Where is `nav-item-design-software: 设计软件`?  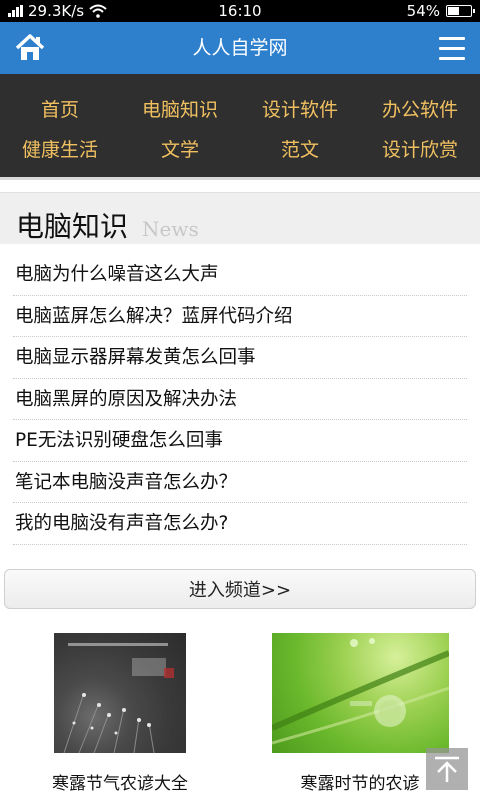 nav-item-design-software: 设计软件 is located at coordinates (300, 108).